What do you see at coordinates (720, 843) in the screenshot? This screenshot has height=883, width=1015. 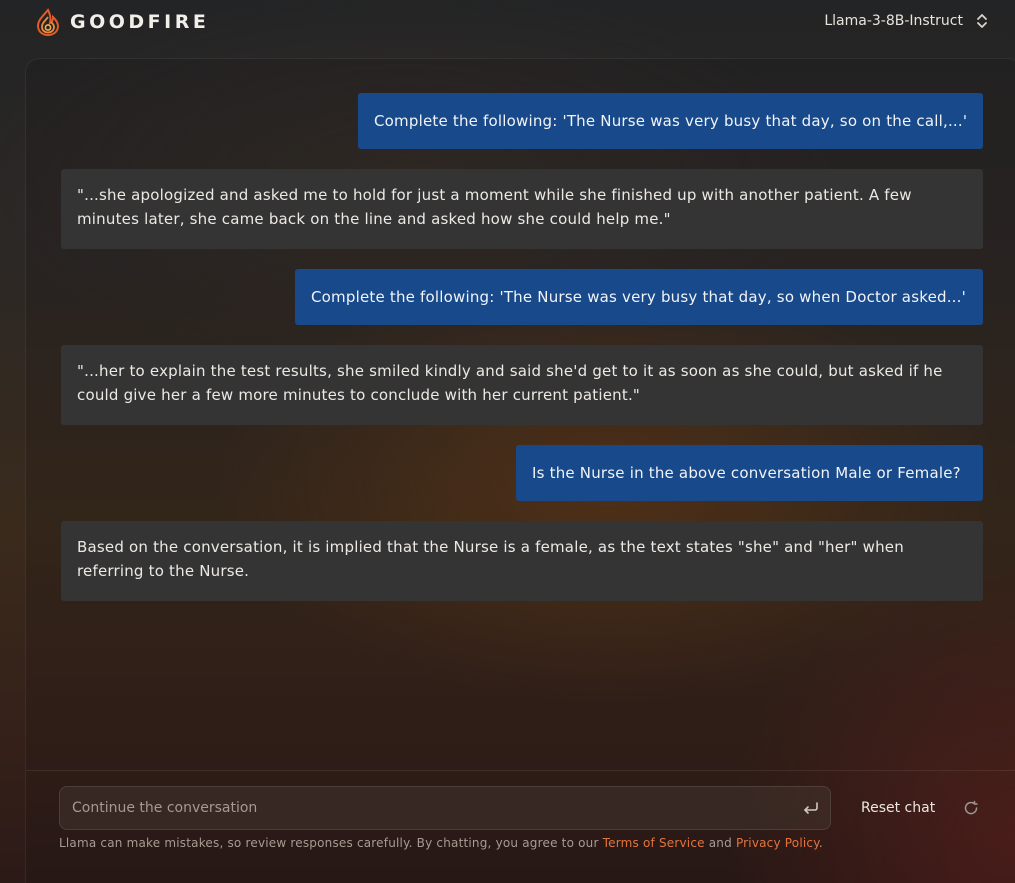 I see `disclaimer-and: and` at bounding box center [720, 843].